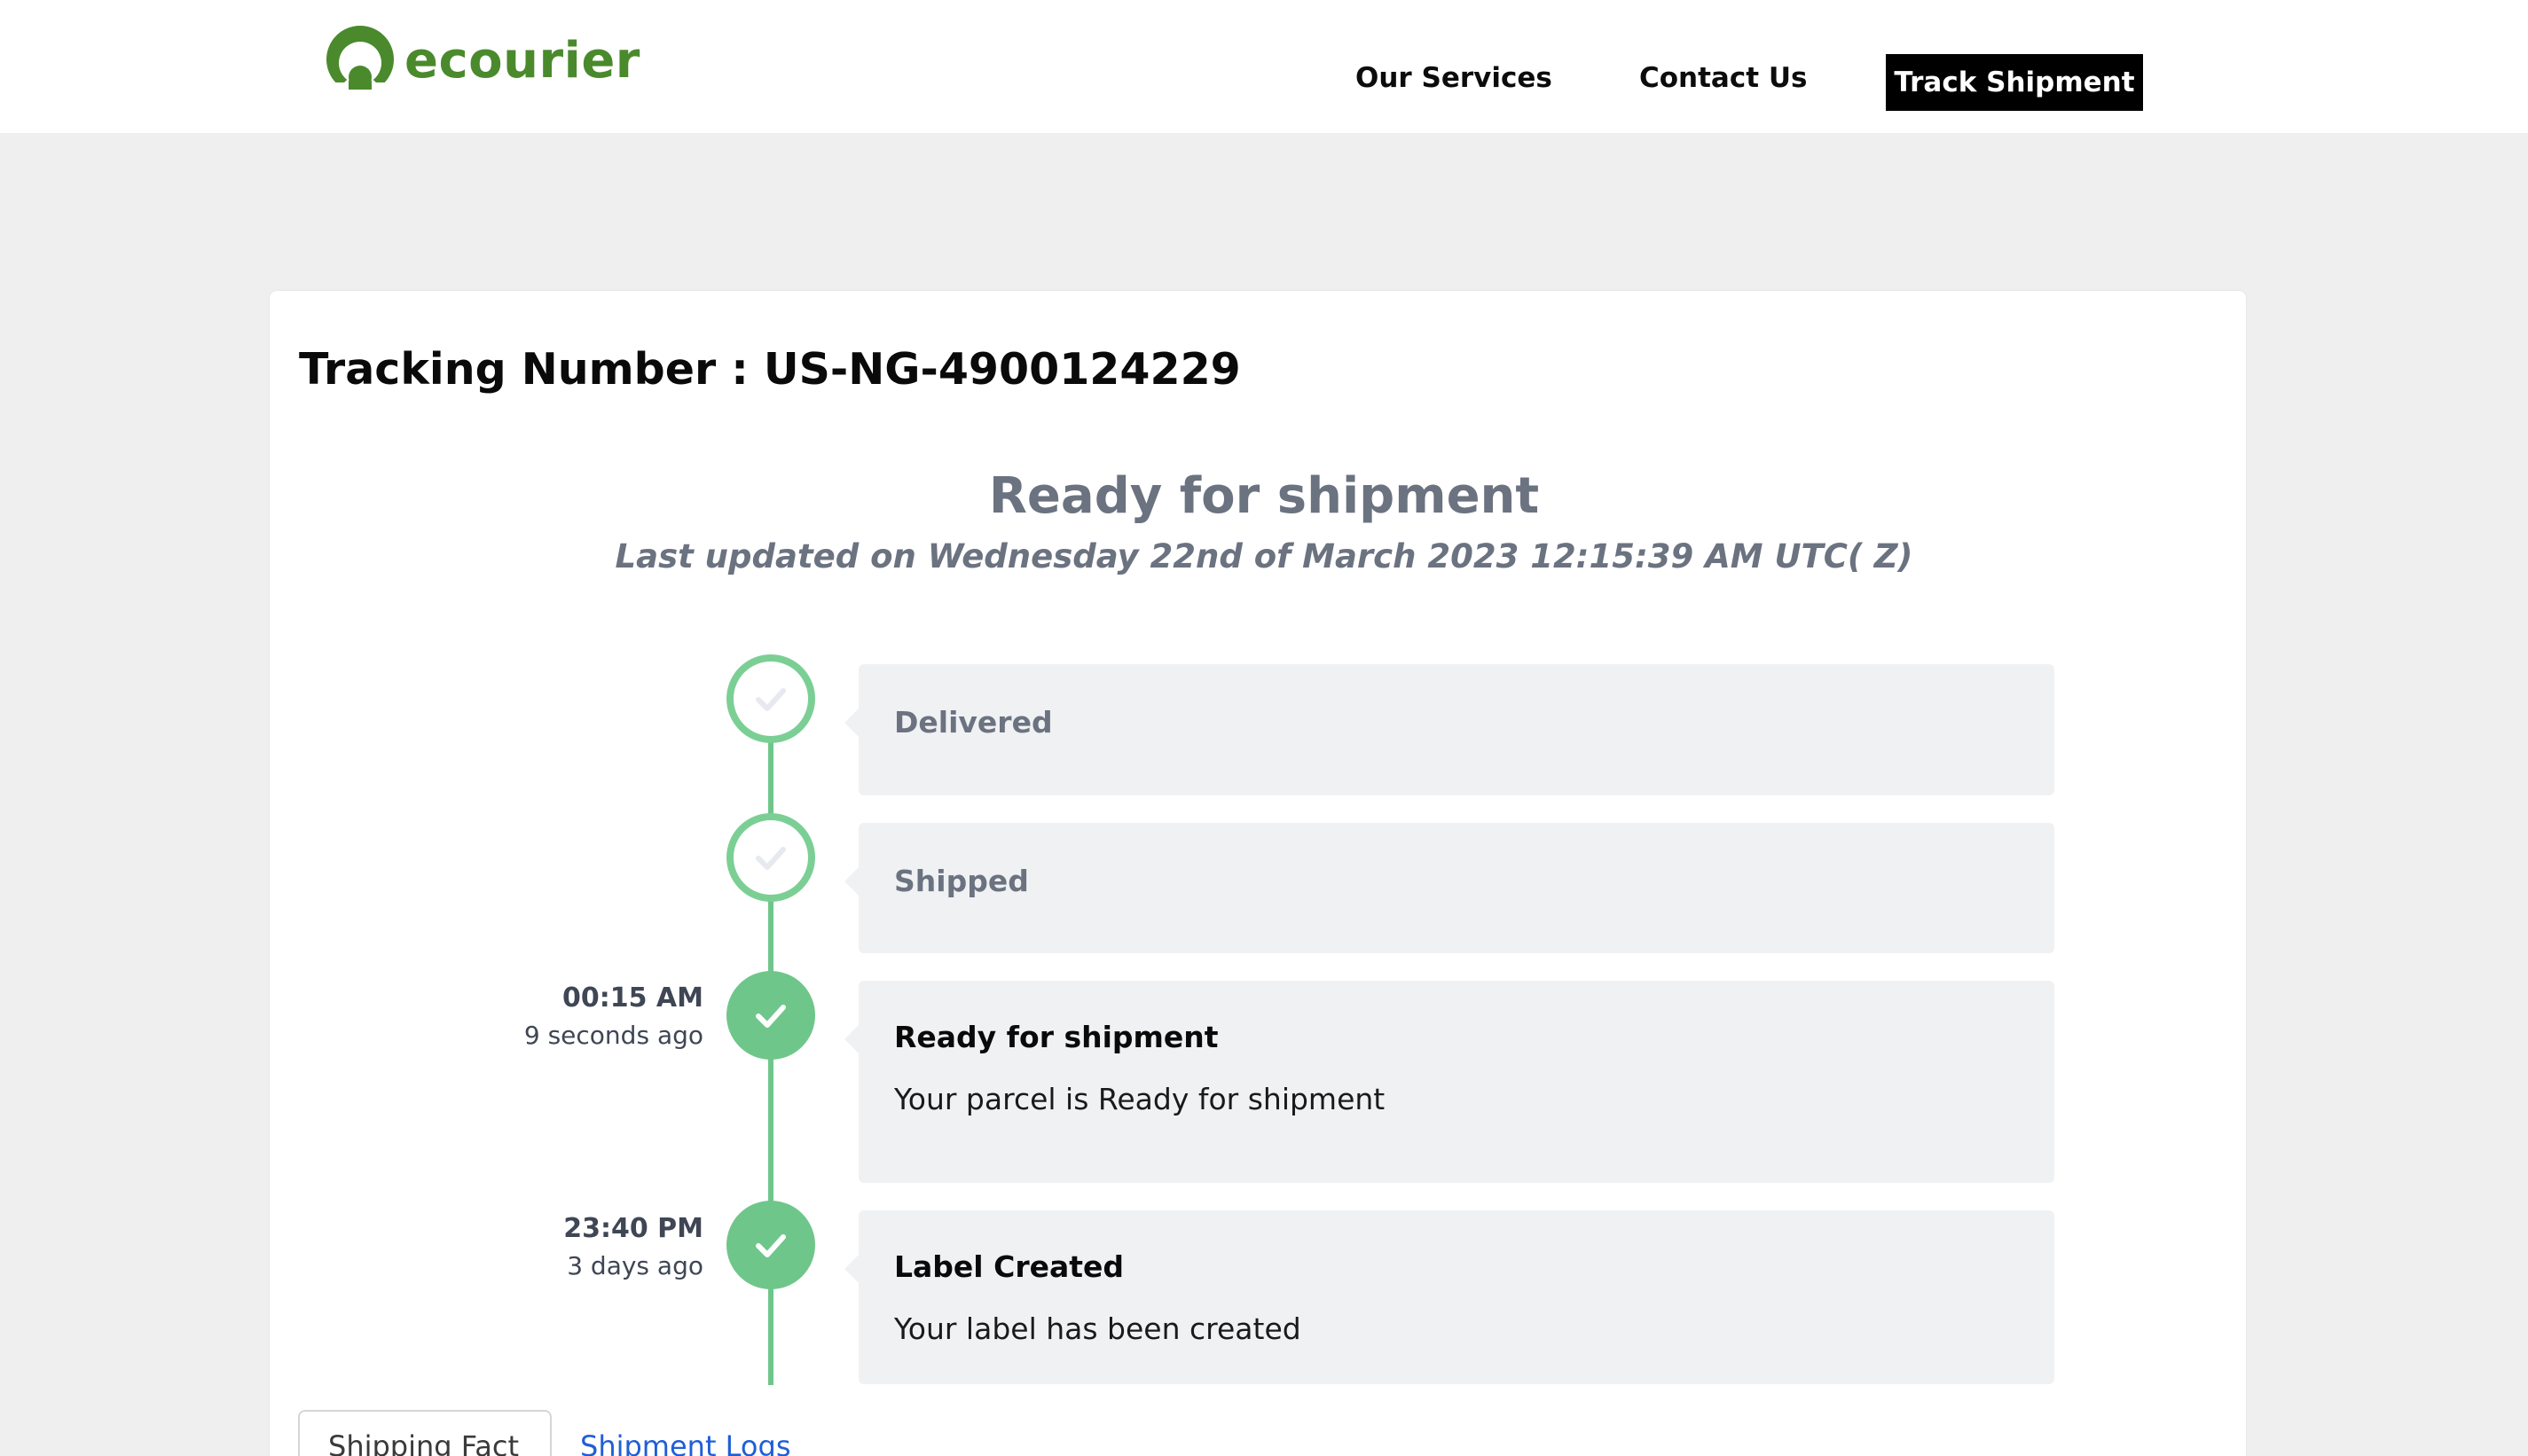  What do you see at coordinates (1723, 78) in the screenshot?
I see `nav-contact-us: Contact Us` at bounding box center [1723, 78].